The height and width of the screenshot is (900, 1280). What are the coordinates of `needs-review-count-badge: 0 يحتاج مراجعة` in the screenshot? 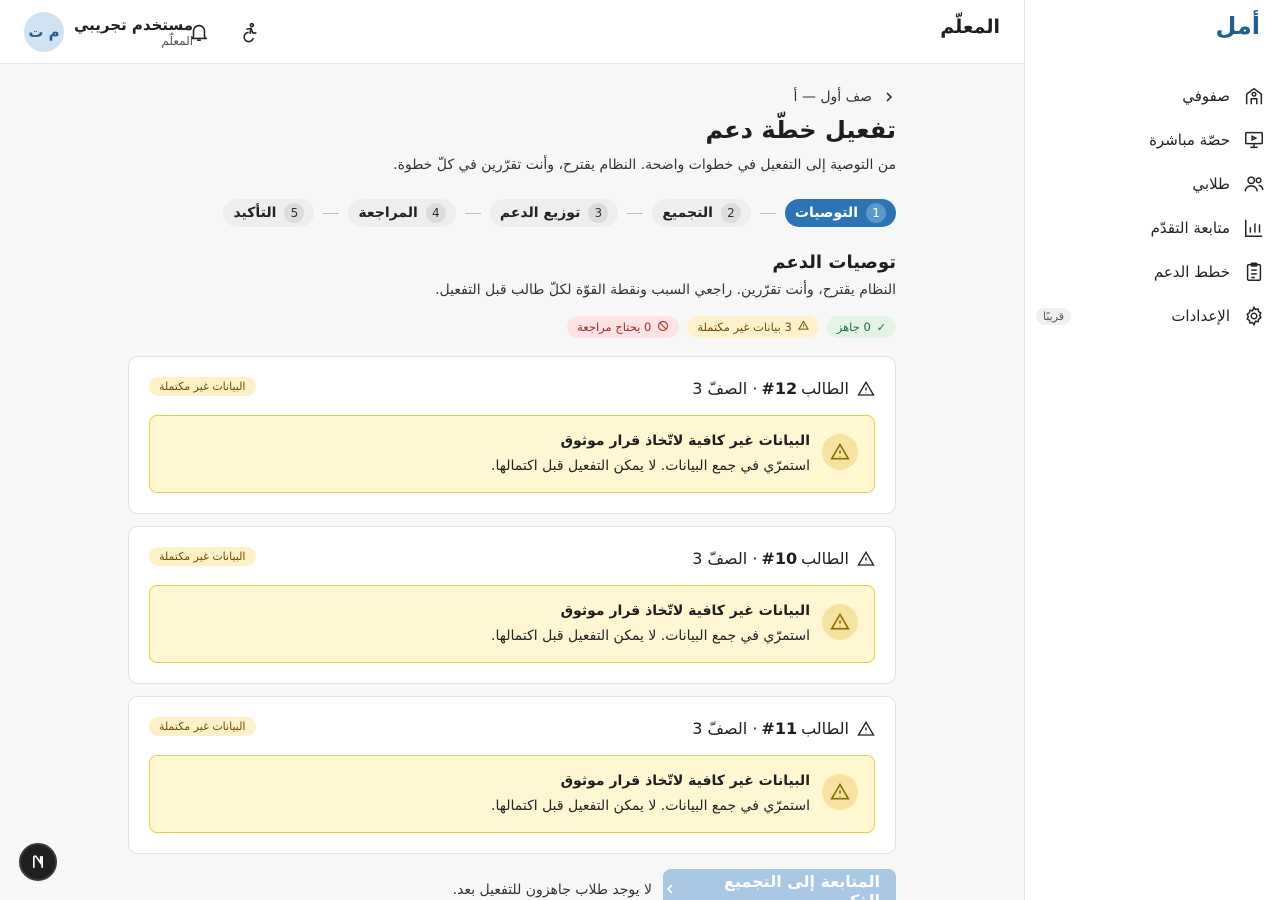 It's located at (623, 327).